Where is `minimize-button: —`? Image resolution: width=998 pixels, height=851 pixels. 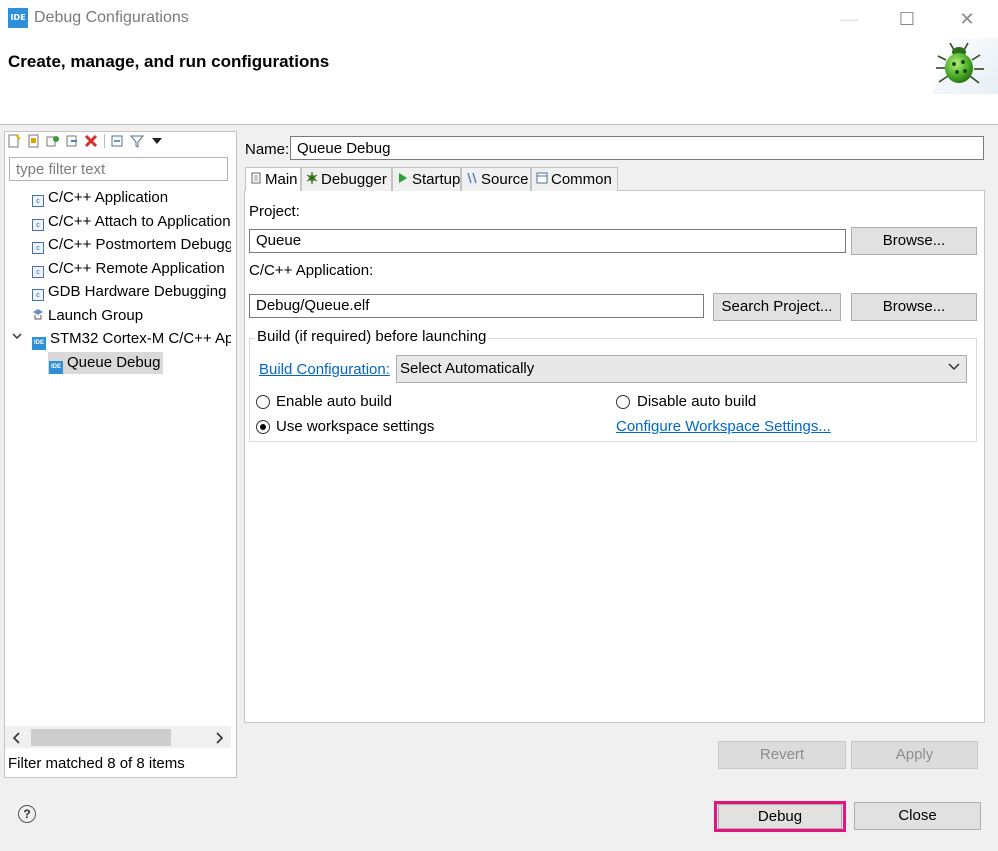 minimize-button: — is located at coordinates (849, 19).